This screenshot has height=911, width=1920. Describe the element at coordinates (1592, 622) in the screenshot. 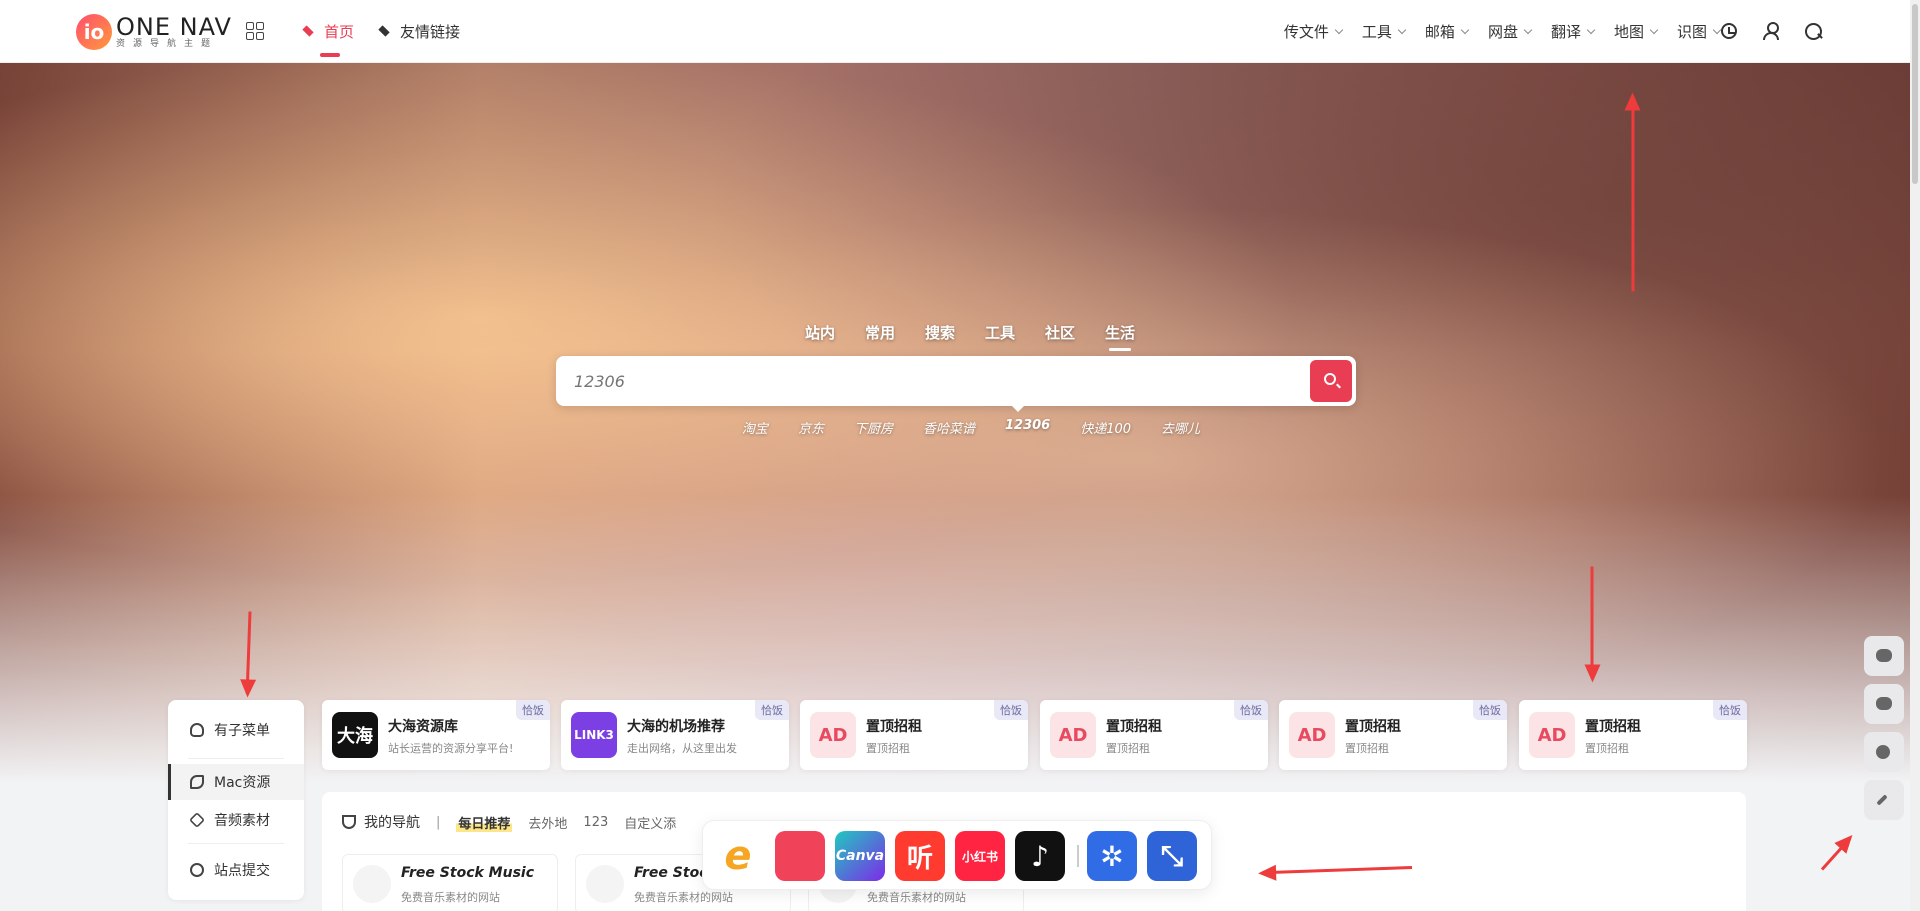

I see `annotation-arrow` at that location.